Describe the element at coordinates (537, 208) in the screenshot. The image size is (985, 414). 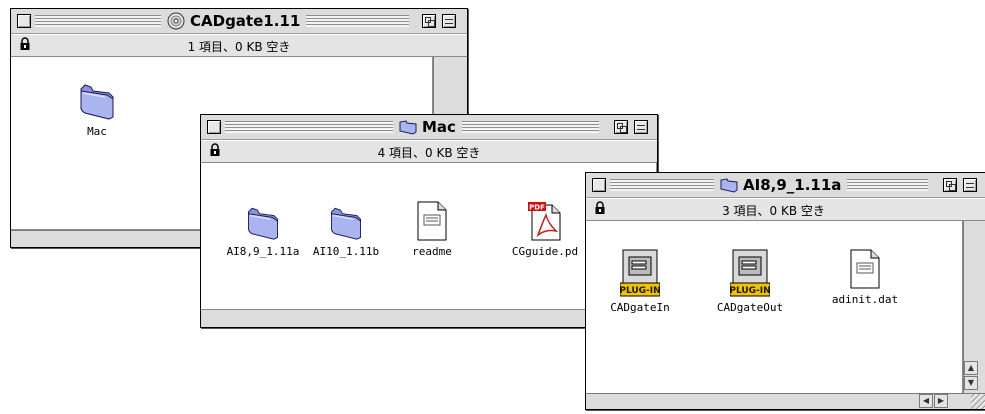
I see `svg-text: PDF` at that location.